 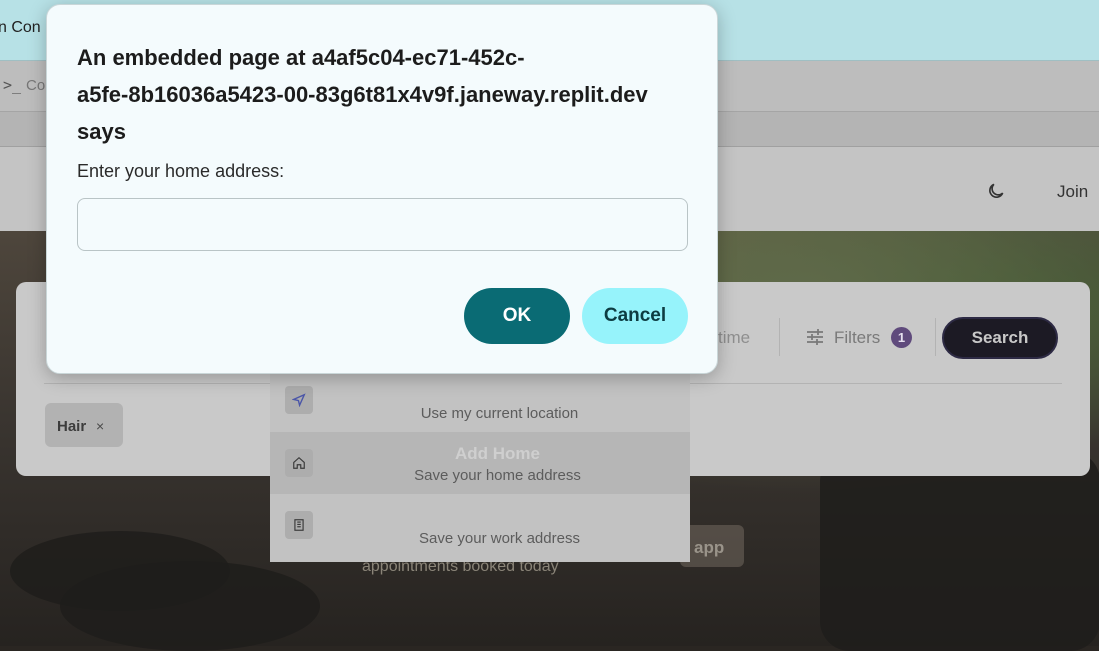 I want to click on ok-button: OK, so click(x=517, y=316).